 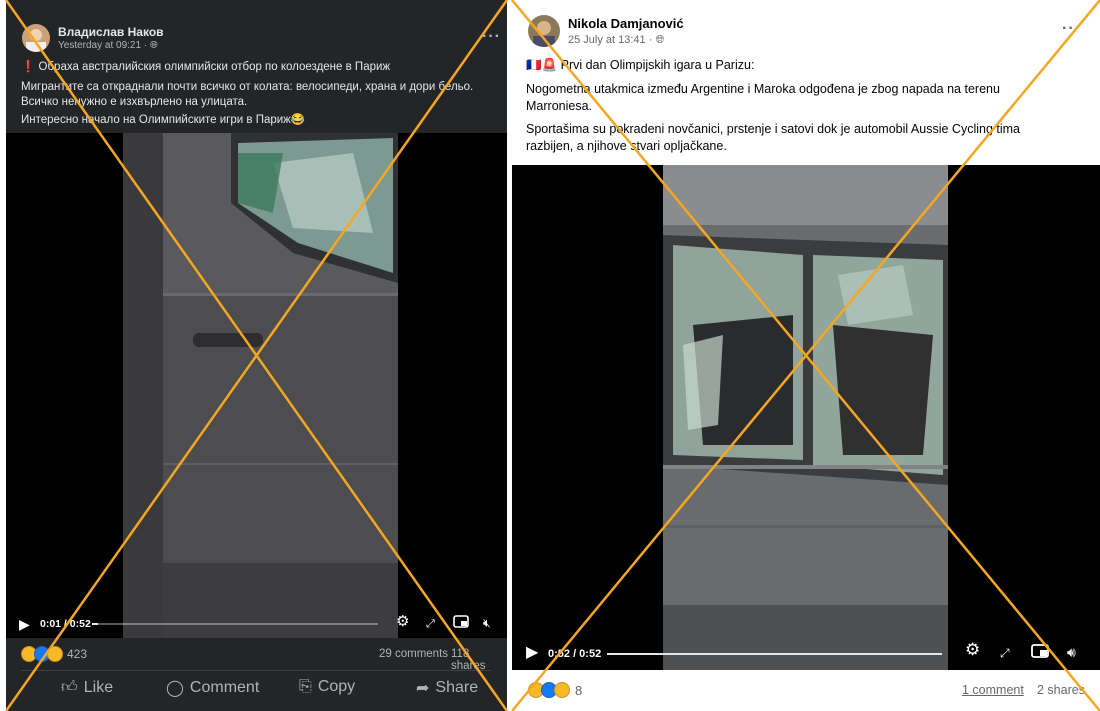 I want to click on reaction-summary: 8, so click(x=555, y=690).